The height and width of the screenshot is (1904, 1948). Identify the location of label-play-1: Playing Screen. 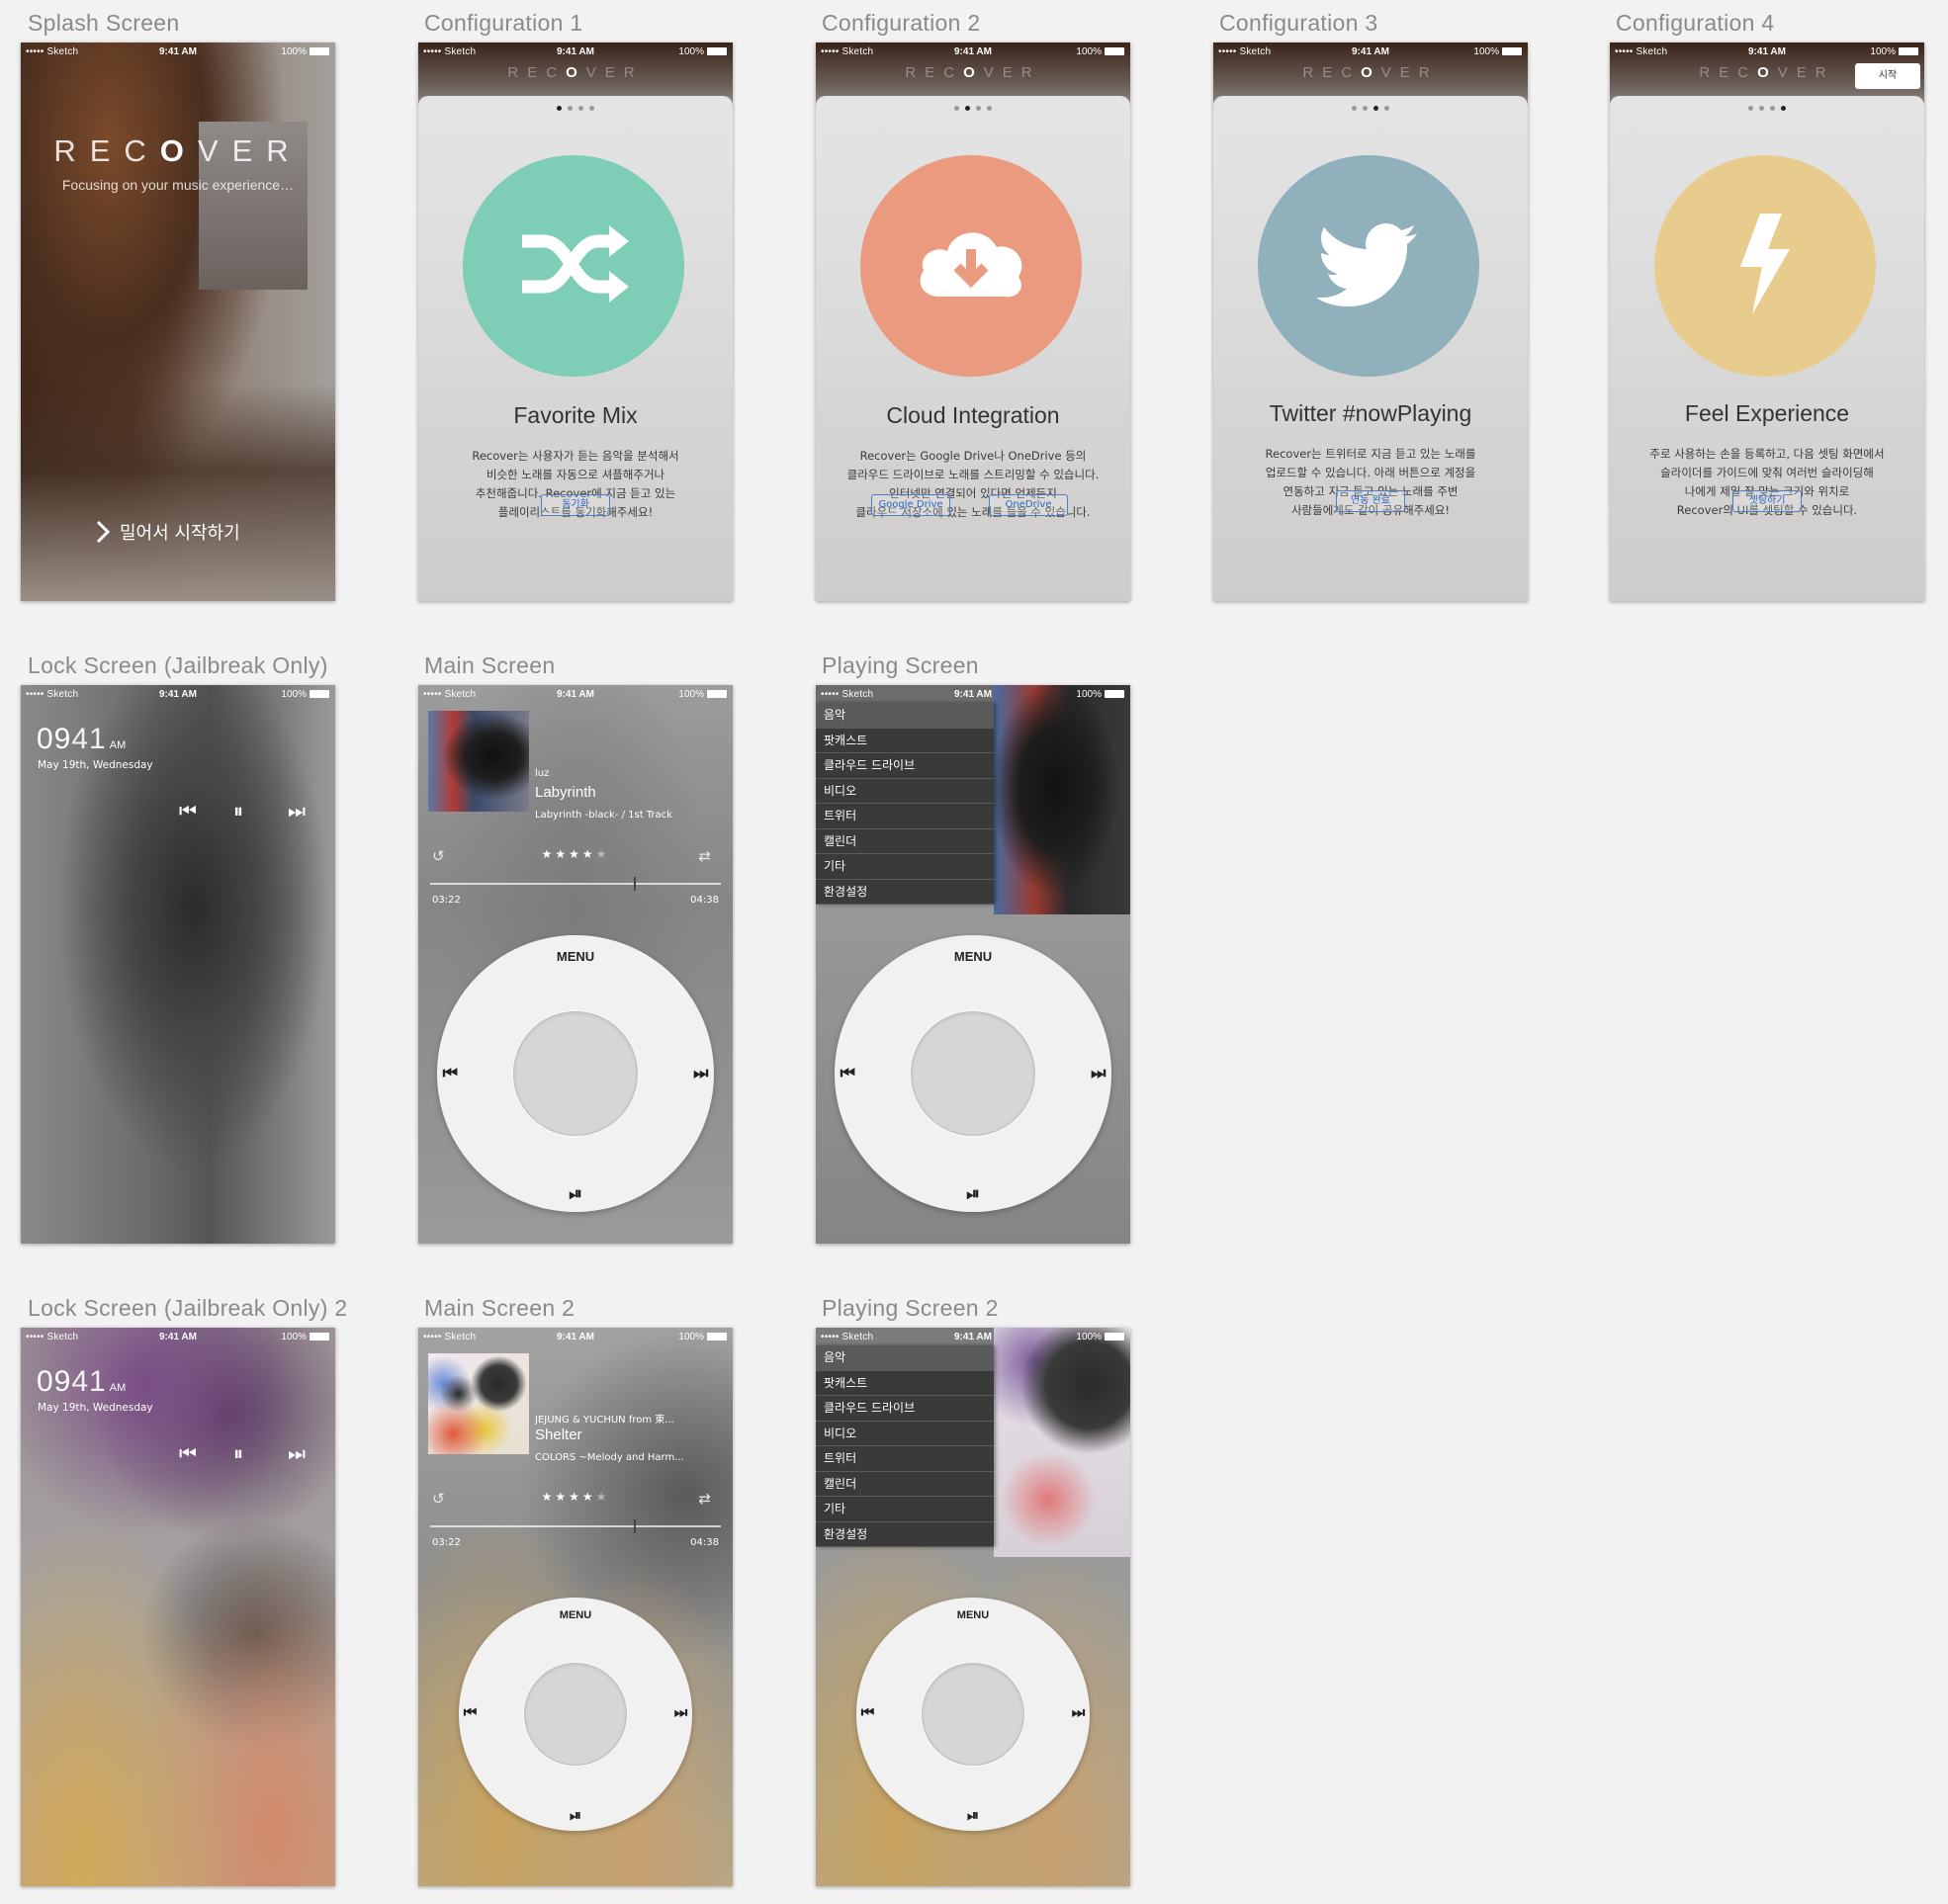
(900, 665).